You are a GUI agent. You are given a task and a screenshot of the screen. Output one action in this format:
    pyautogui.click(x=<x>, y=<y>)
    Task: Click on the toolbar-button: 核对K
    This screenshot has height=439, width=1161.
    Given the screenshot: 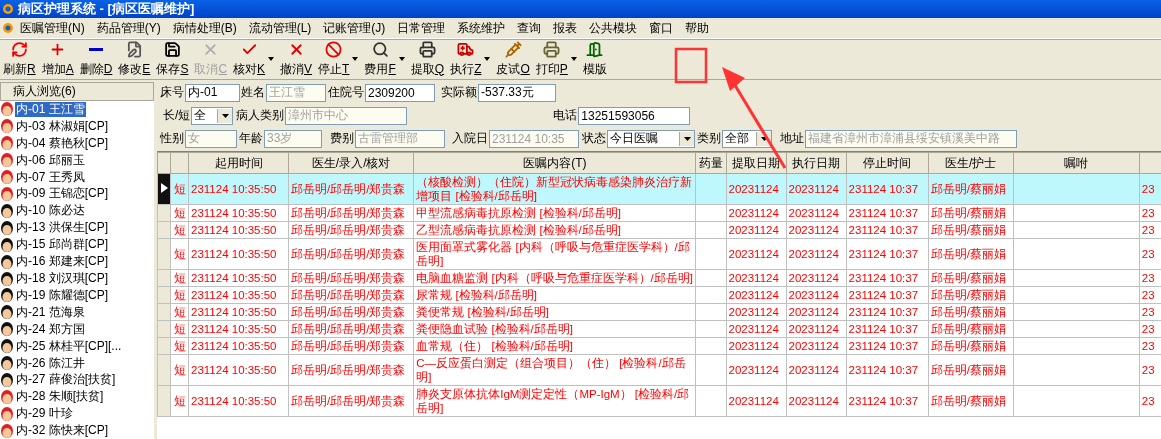 What is the action you would take?
    pyautogui.click(x=254, y=59)
    